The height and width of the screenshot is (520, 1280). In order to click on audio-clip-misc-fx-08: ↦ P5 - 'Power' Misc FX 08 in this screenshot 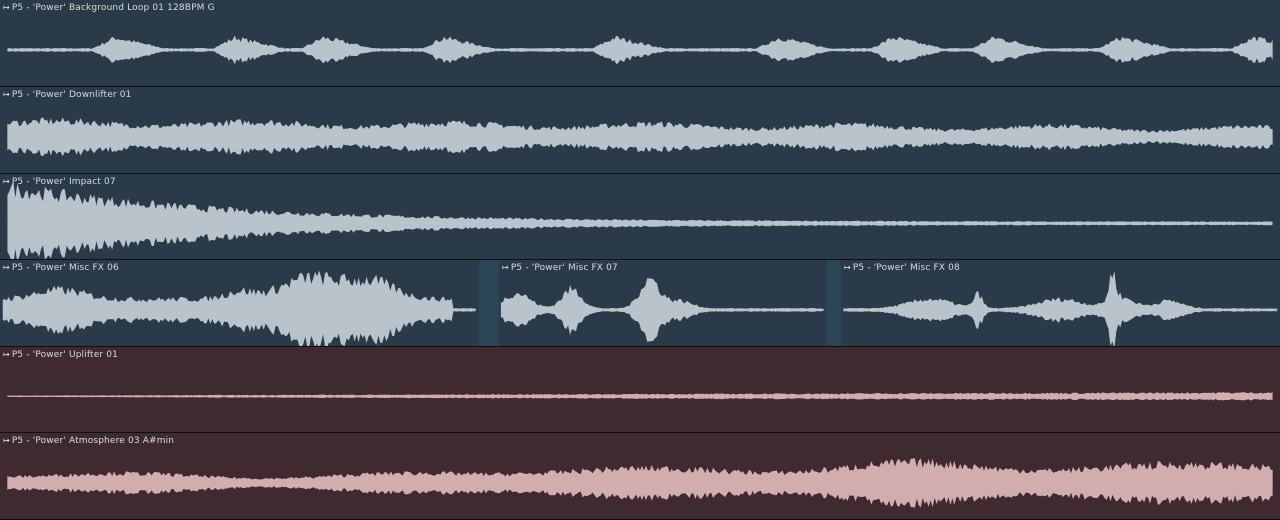, I will do `click(1060, 303)`.